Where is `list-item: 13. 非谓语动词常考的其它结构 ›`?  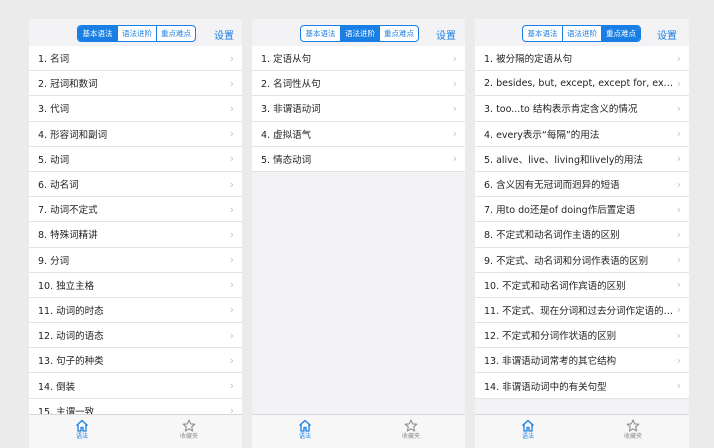
list-item: 13. 非谓语动词常考的其它结构 › is located at coordinates (582, 361).